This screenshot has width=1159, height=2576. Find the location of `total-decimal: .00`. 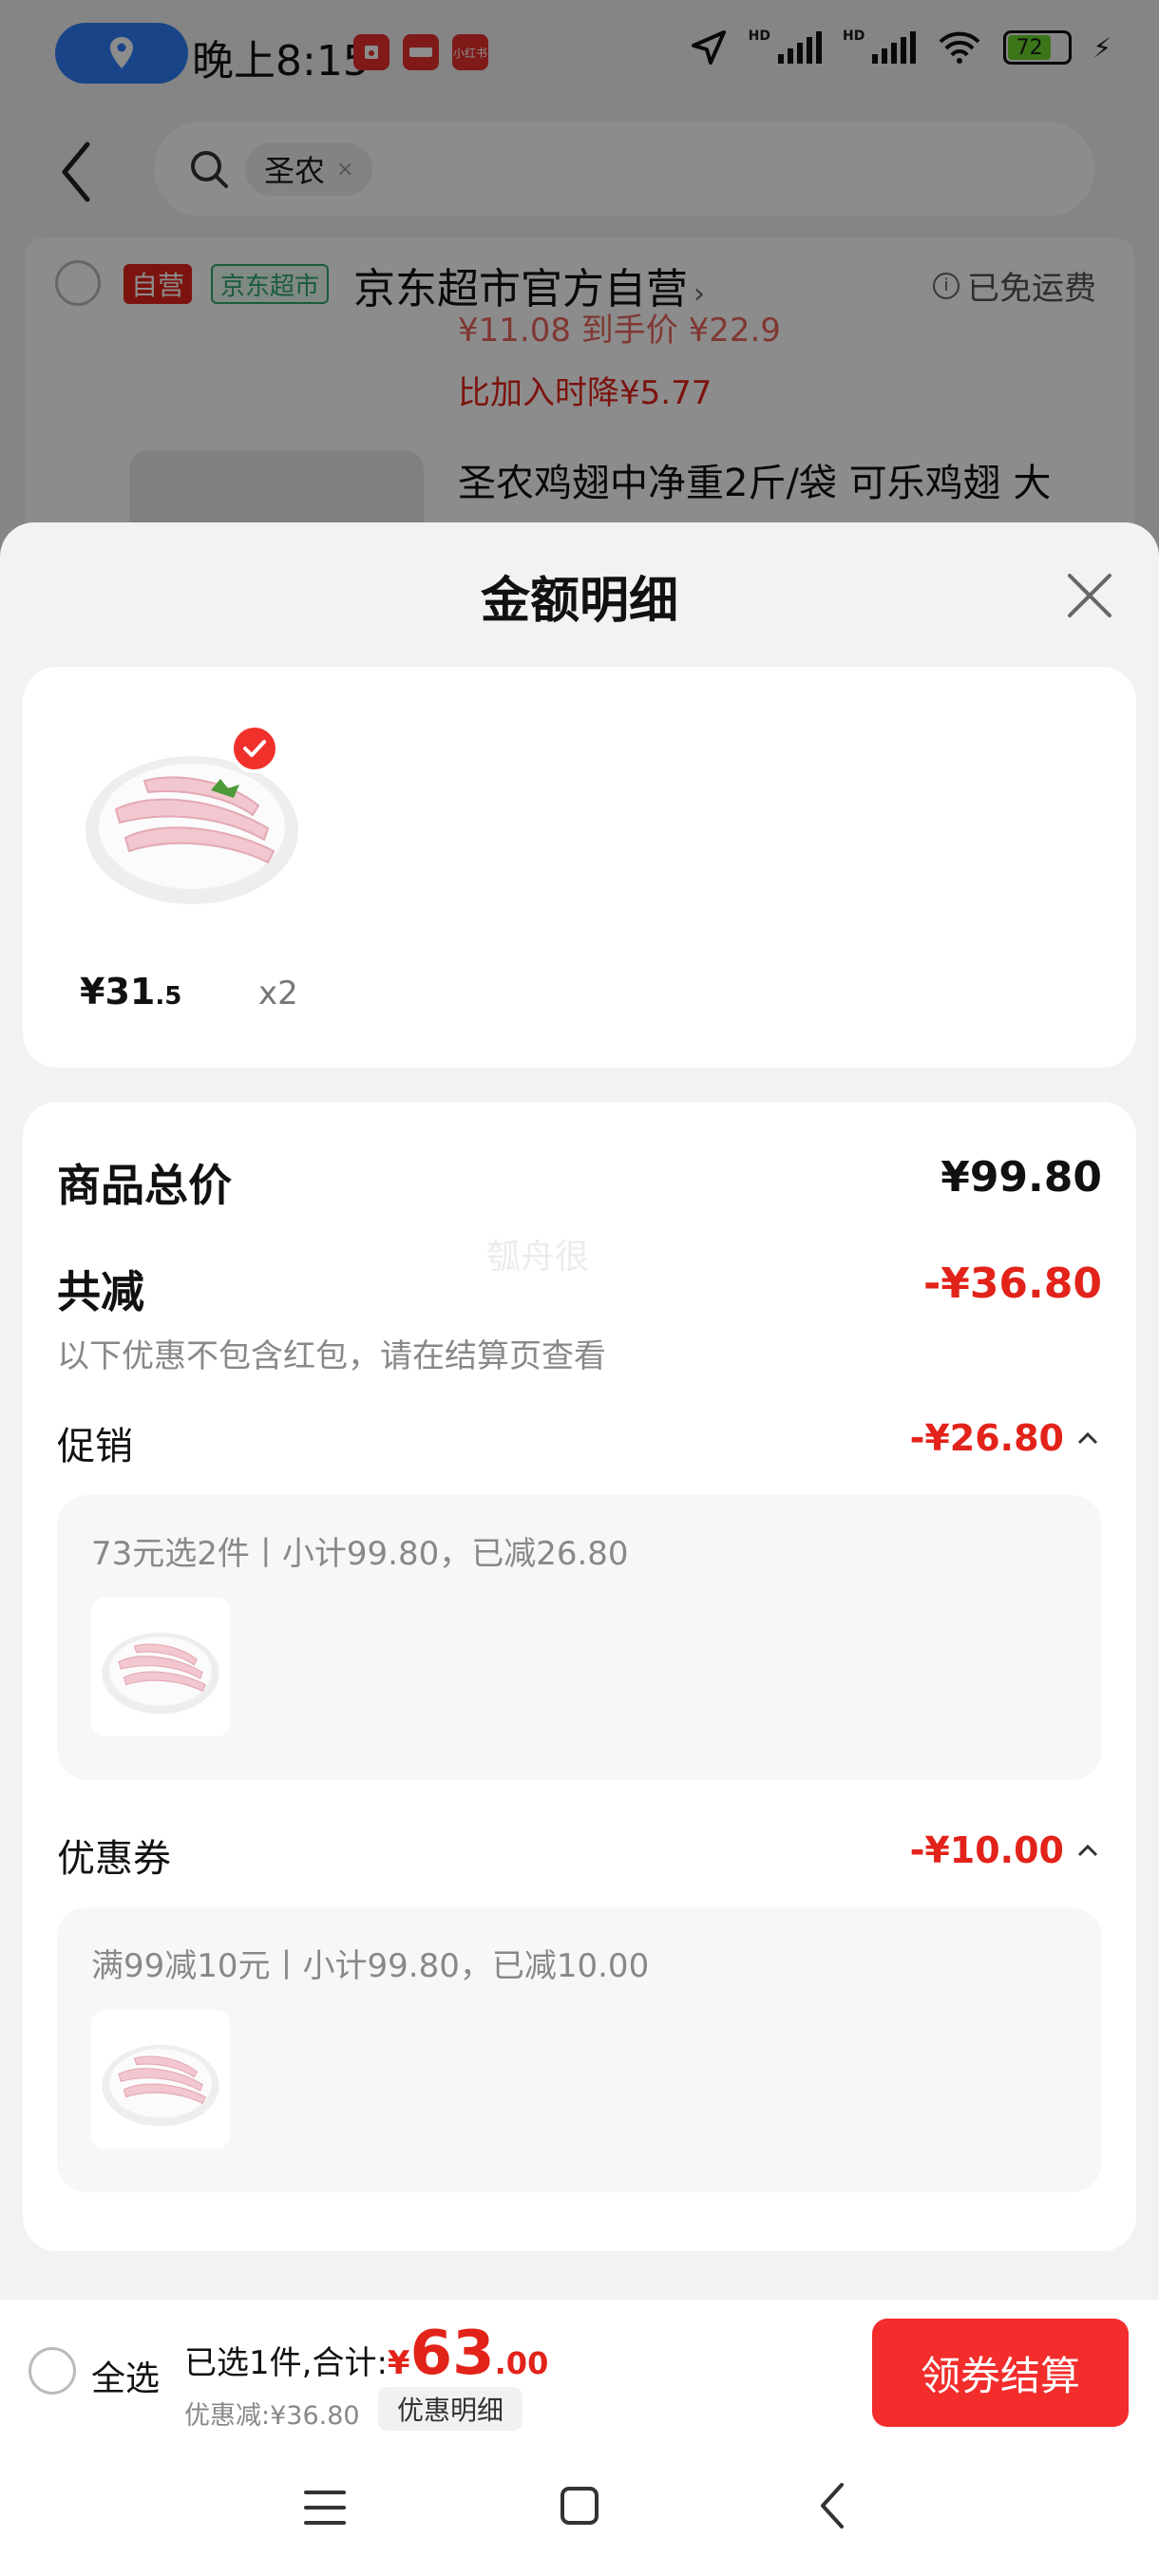

total-decimal: .00 is located at coordinates (521, 2363).